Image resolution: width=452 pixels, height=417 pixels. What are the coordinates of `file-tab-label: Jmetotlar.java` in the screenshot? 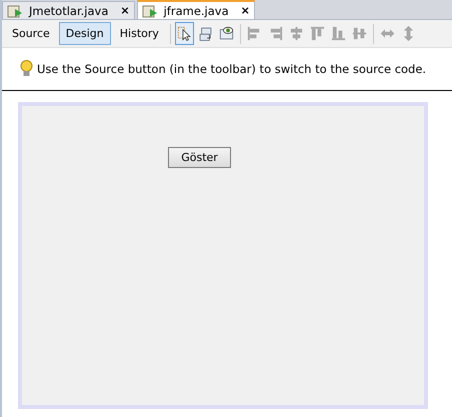 It's located at (68, 11).